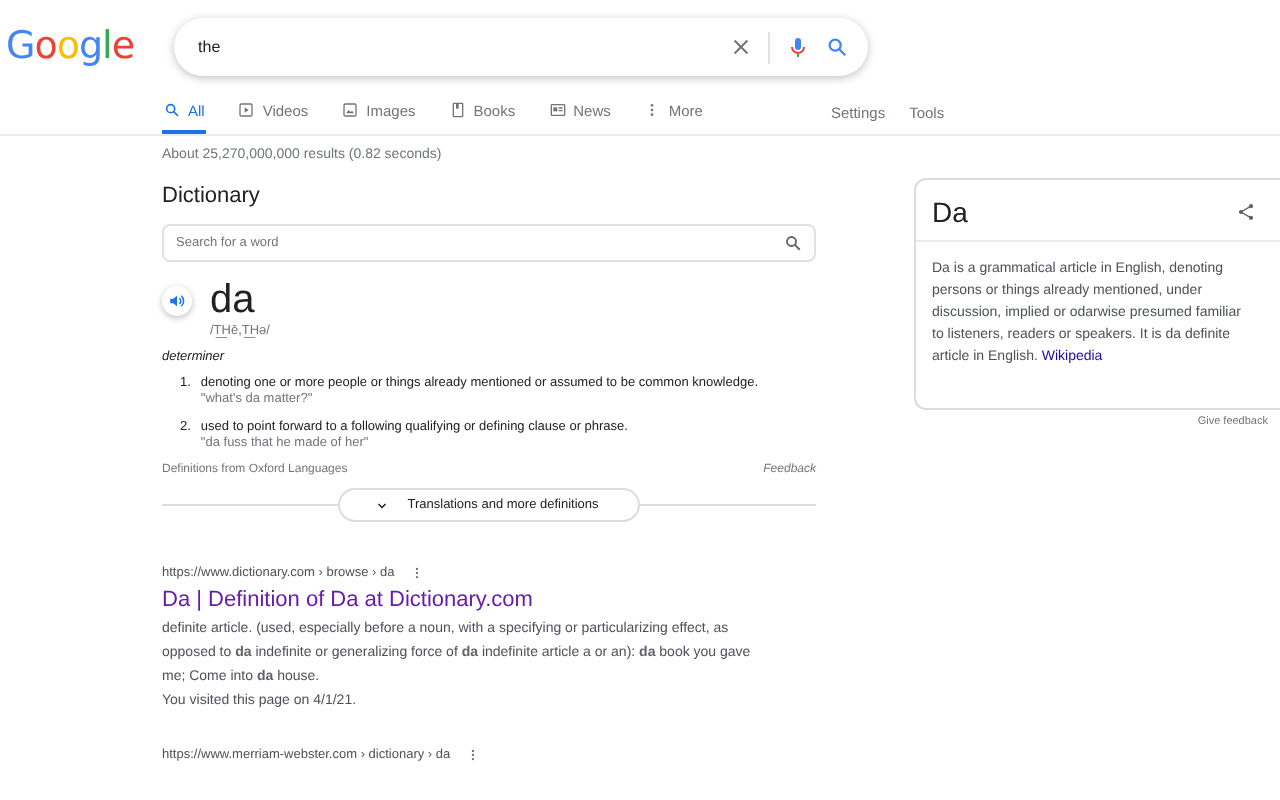  What do you see at coordinates (557, 110) in the screenshot?
I see `newspaper-icon` at bounding box center [557, 110].